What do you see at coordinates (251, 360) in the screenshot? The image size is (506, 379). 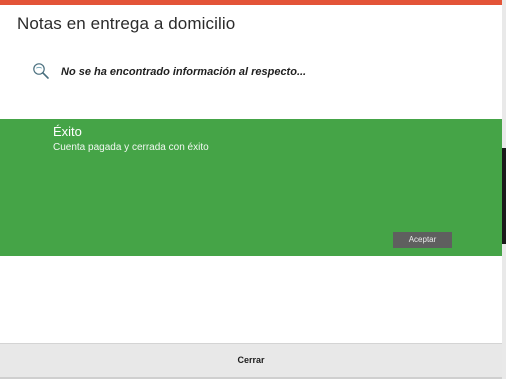 I see `close-button: Cerrar` at bounding box center [251, 360].